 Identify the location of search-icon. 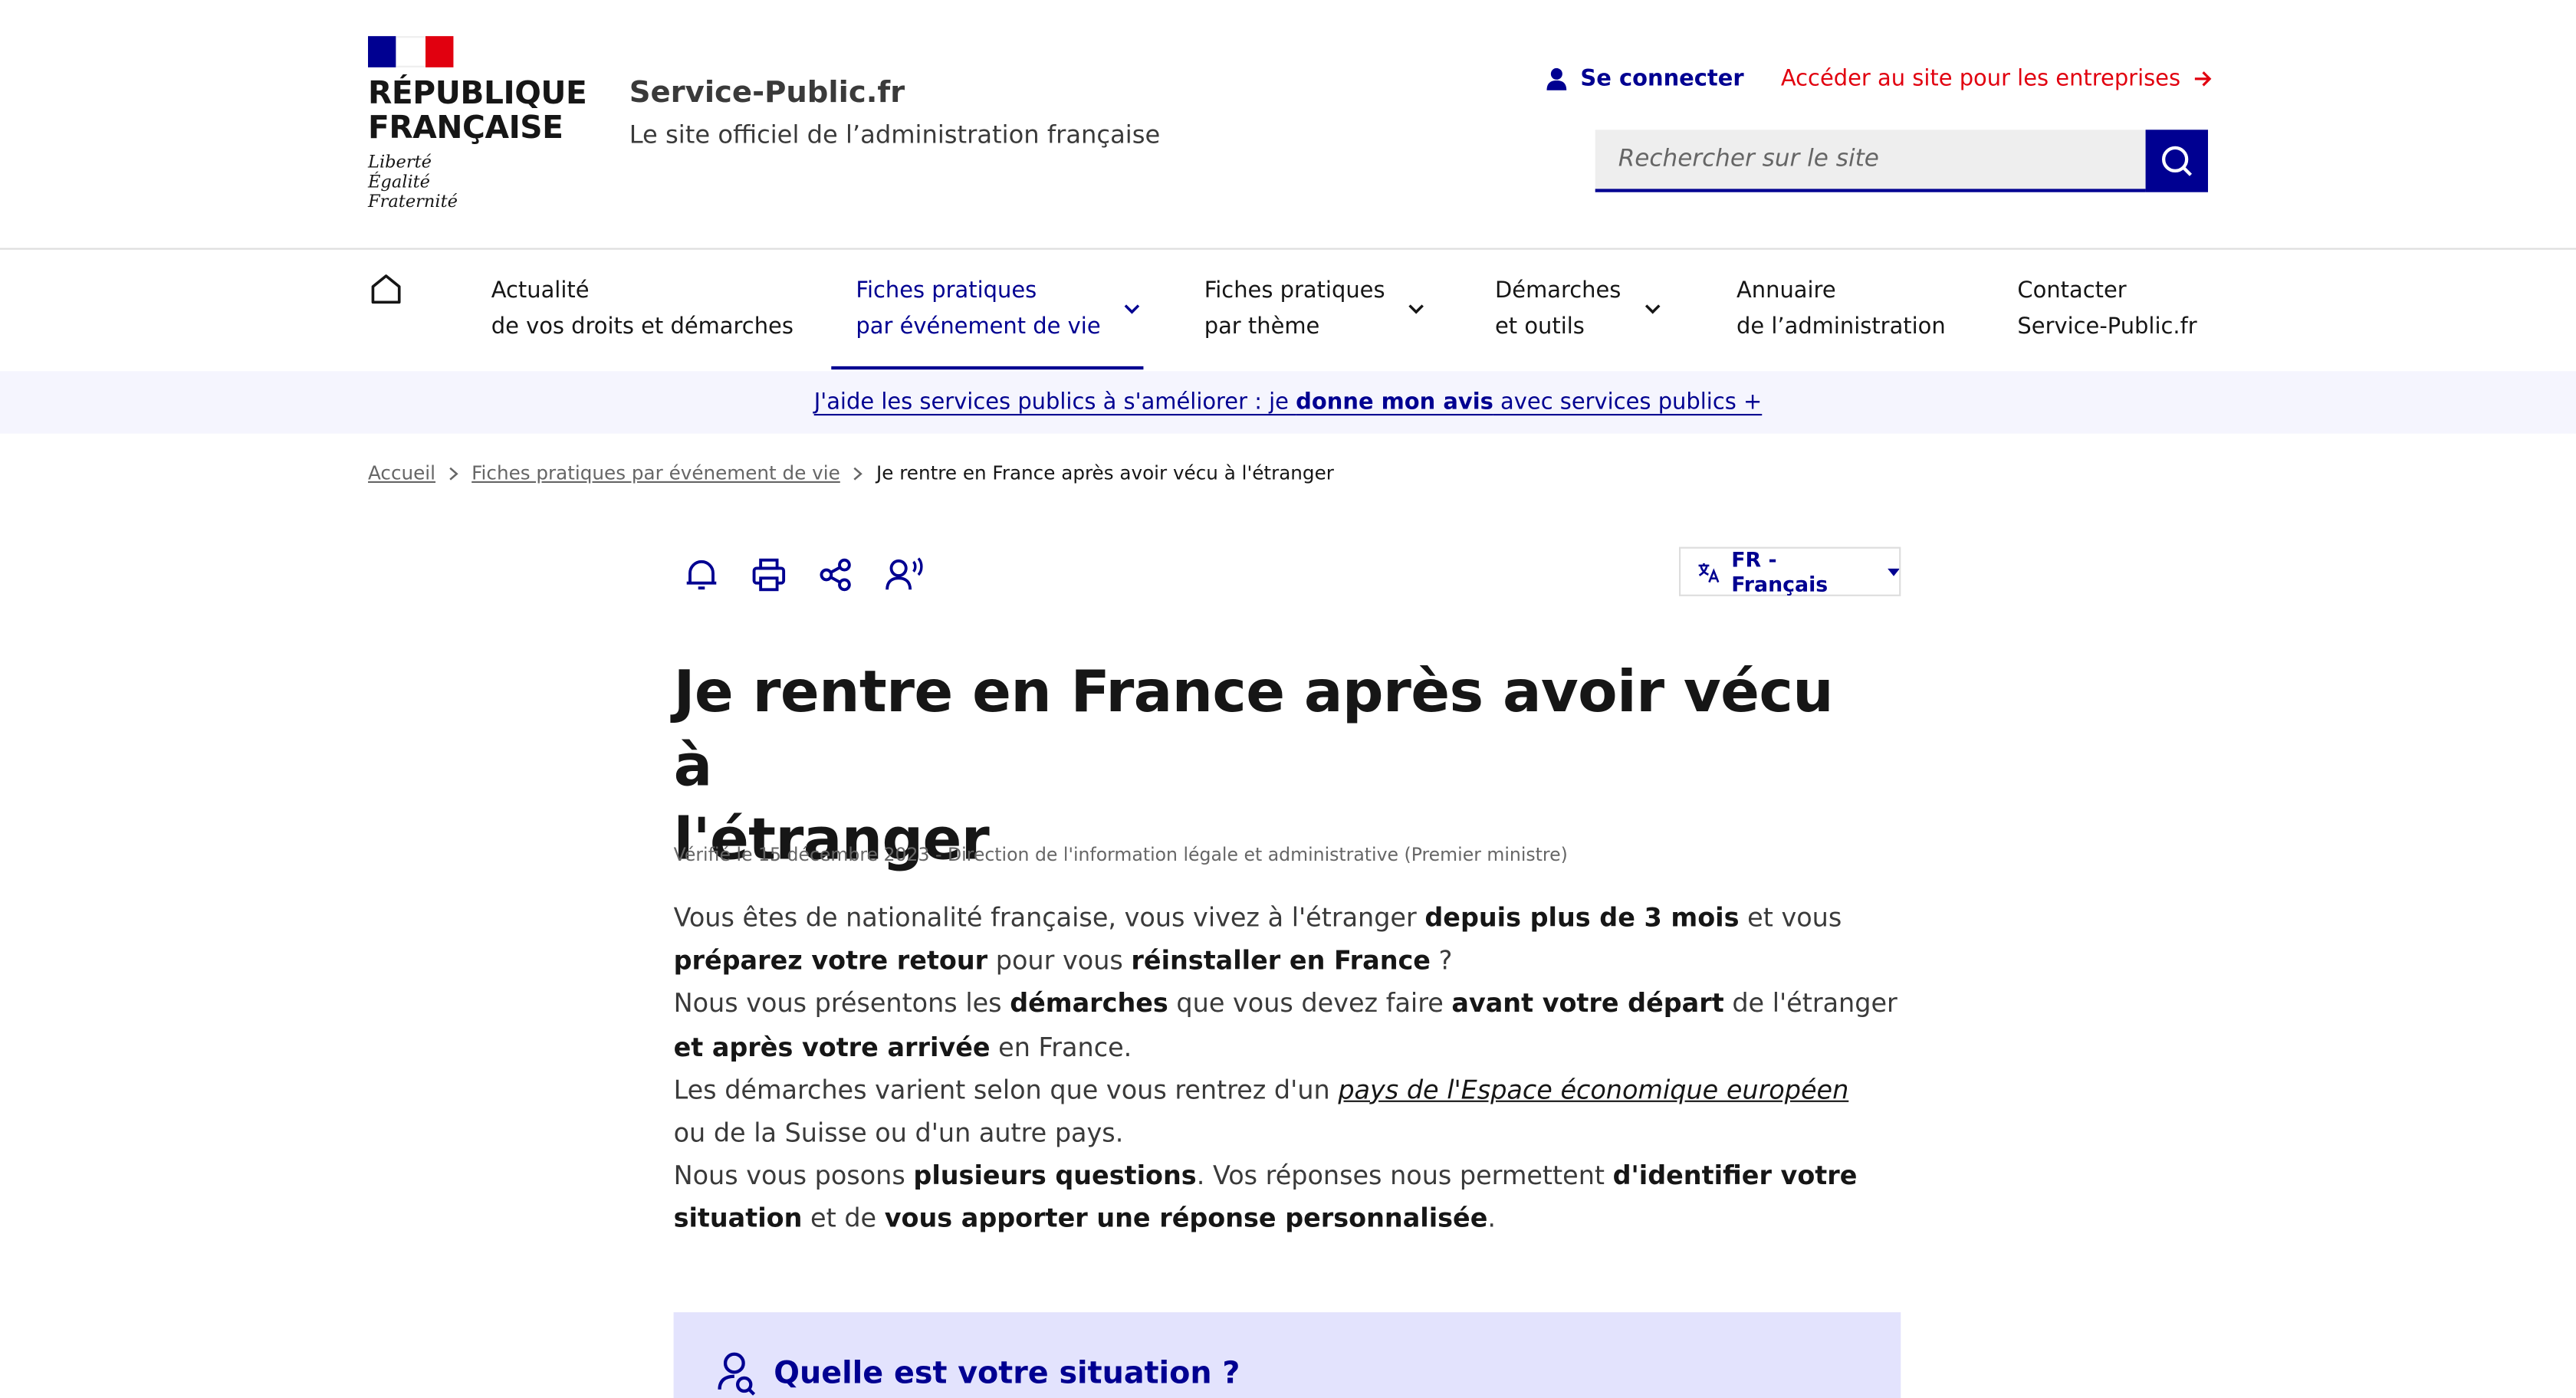
(2177, 161).